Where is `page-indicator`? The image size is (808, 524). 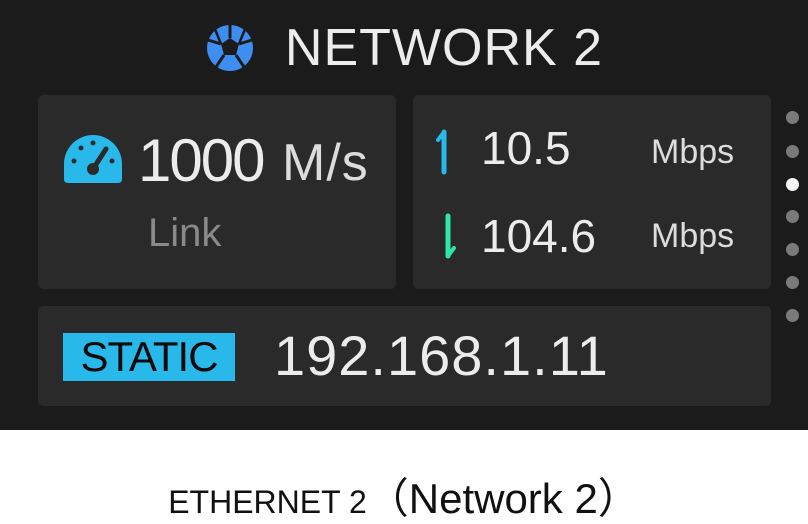 page-indicator is located at coordinates (793, 221).